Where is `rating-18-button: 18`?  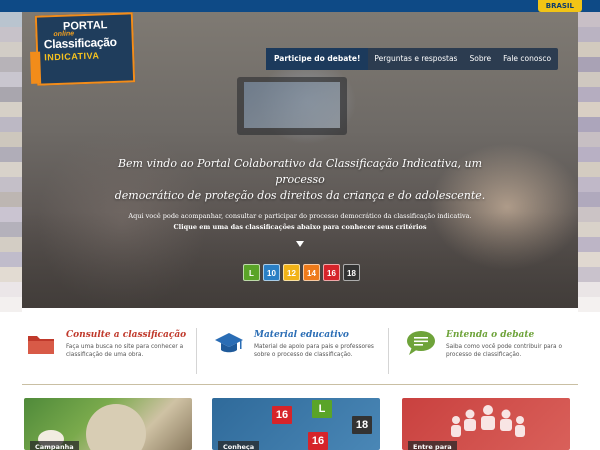 rating-18-button: 18 is located at coordinates (351, 272).